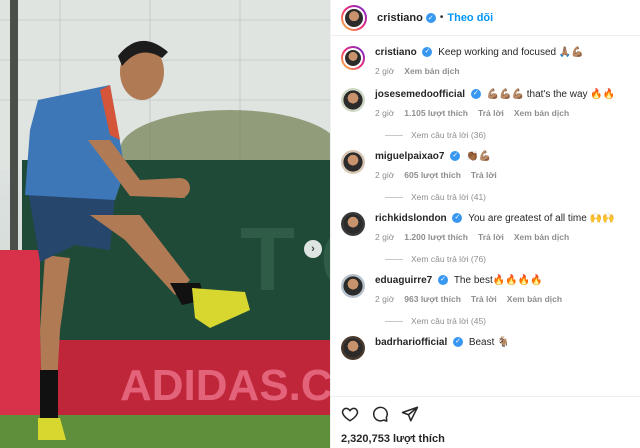  Describe the element at coordinates (436, 237) in the screenshot. I see `comment-likes: 1.200 lượt thích` at that location.